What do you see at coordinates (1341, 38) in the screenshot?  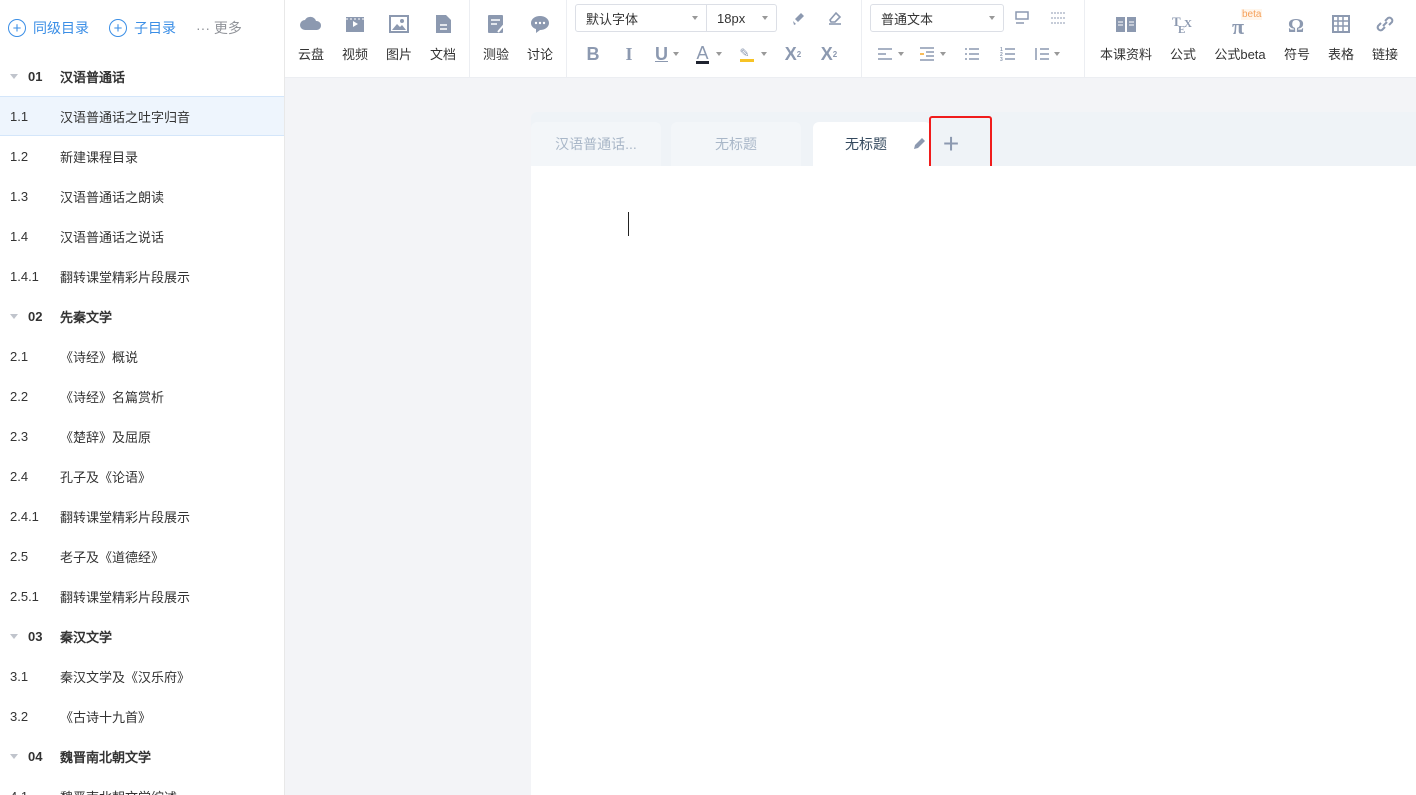 I see `table-button: 表格` at bounding box center [1341, 38].